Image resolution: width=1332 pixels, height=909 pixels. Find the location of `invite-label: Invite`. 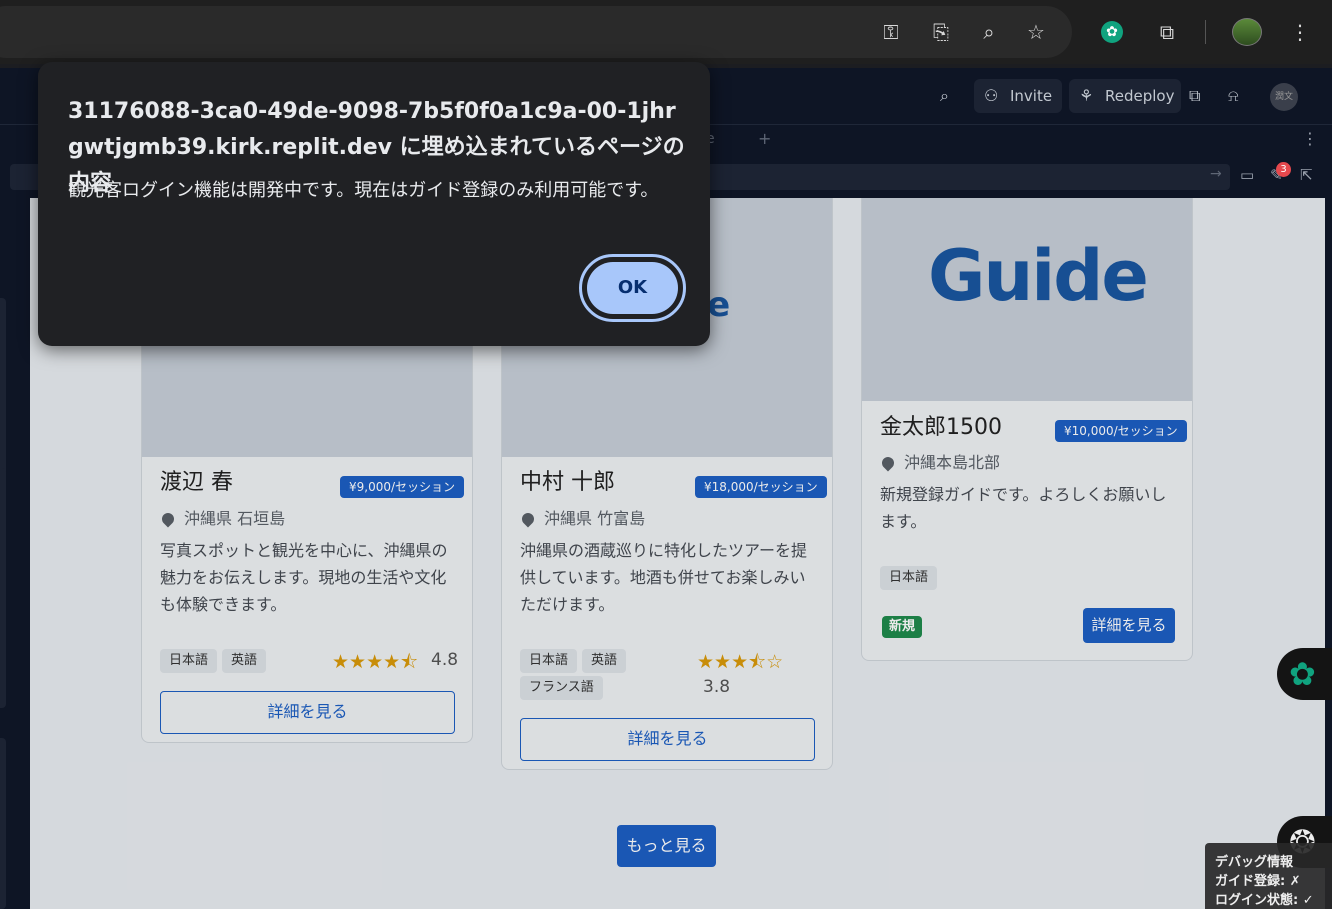

invite-label: Invite is located at coordinates (1031, 96).